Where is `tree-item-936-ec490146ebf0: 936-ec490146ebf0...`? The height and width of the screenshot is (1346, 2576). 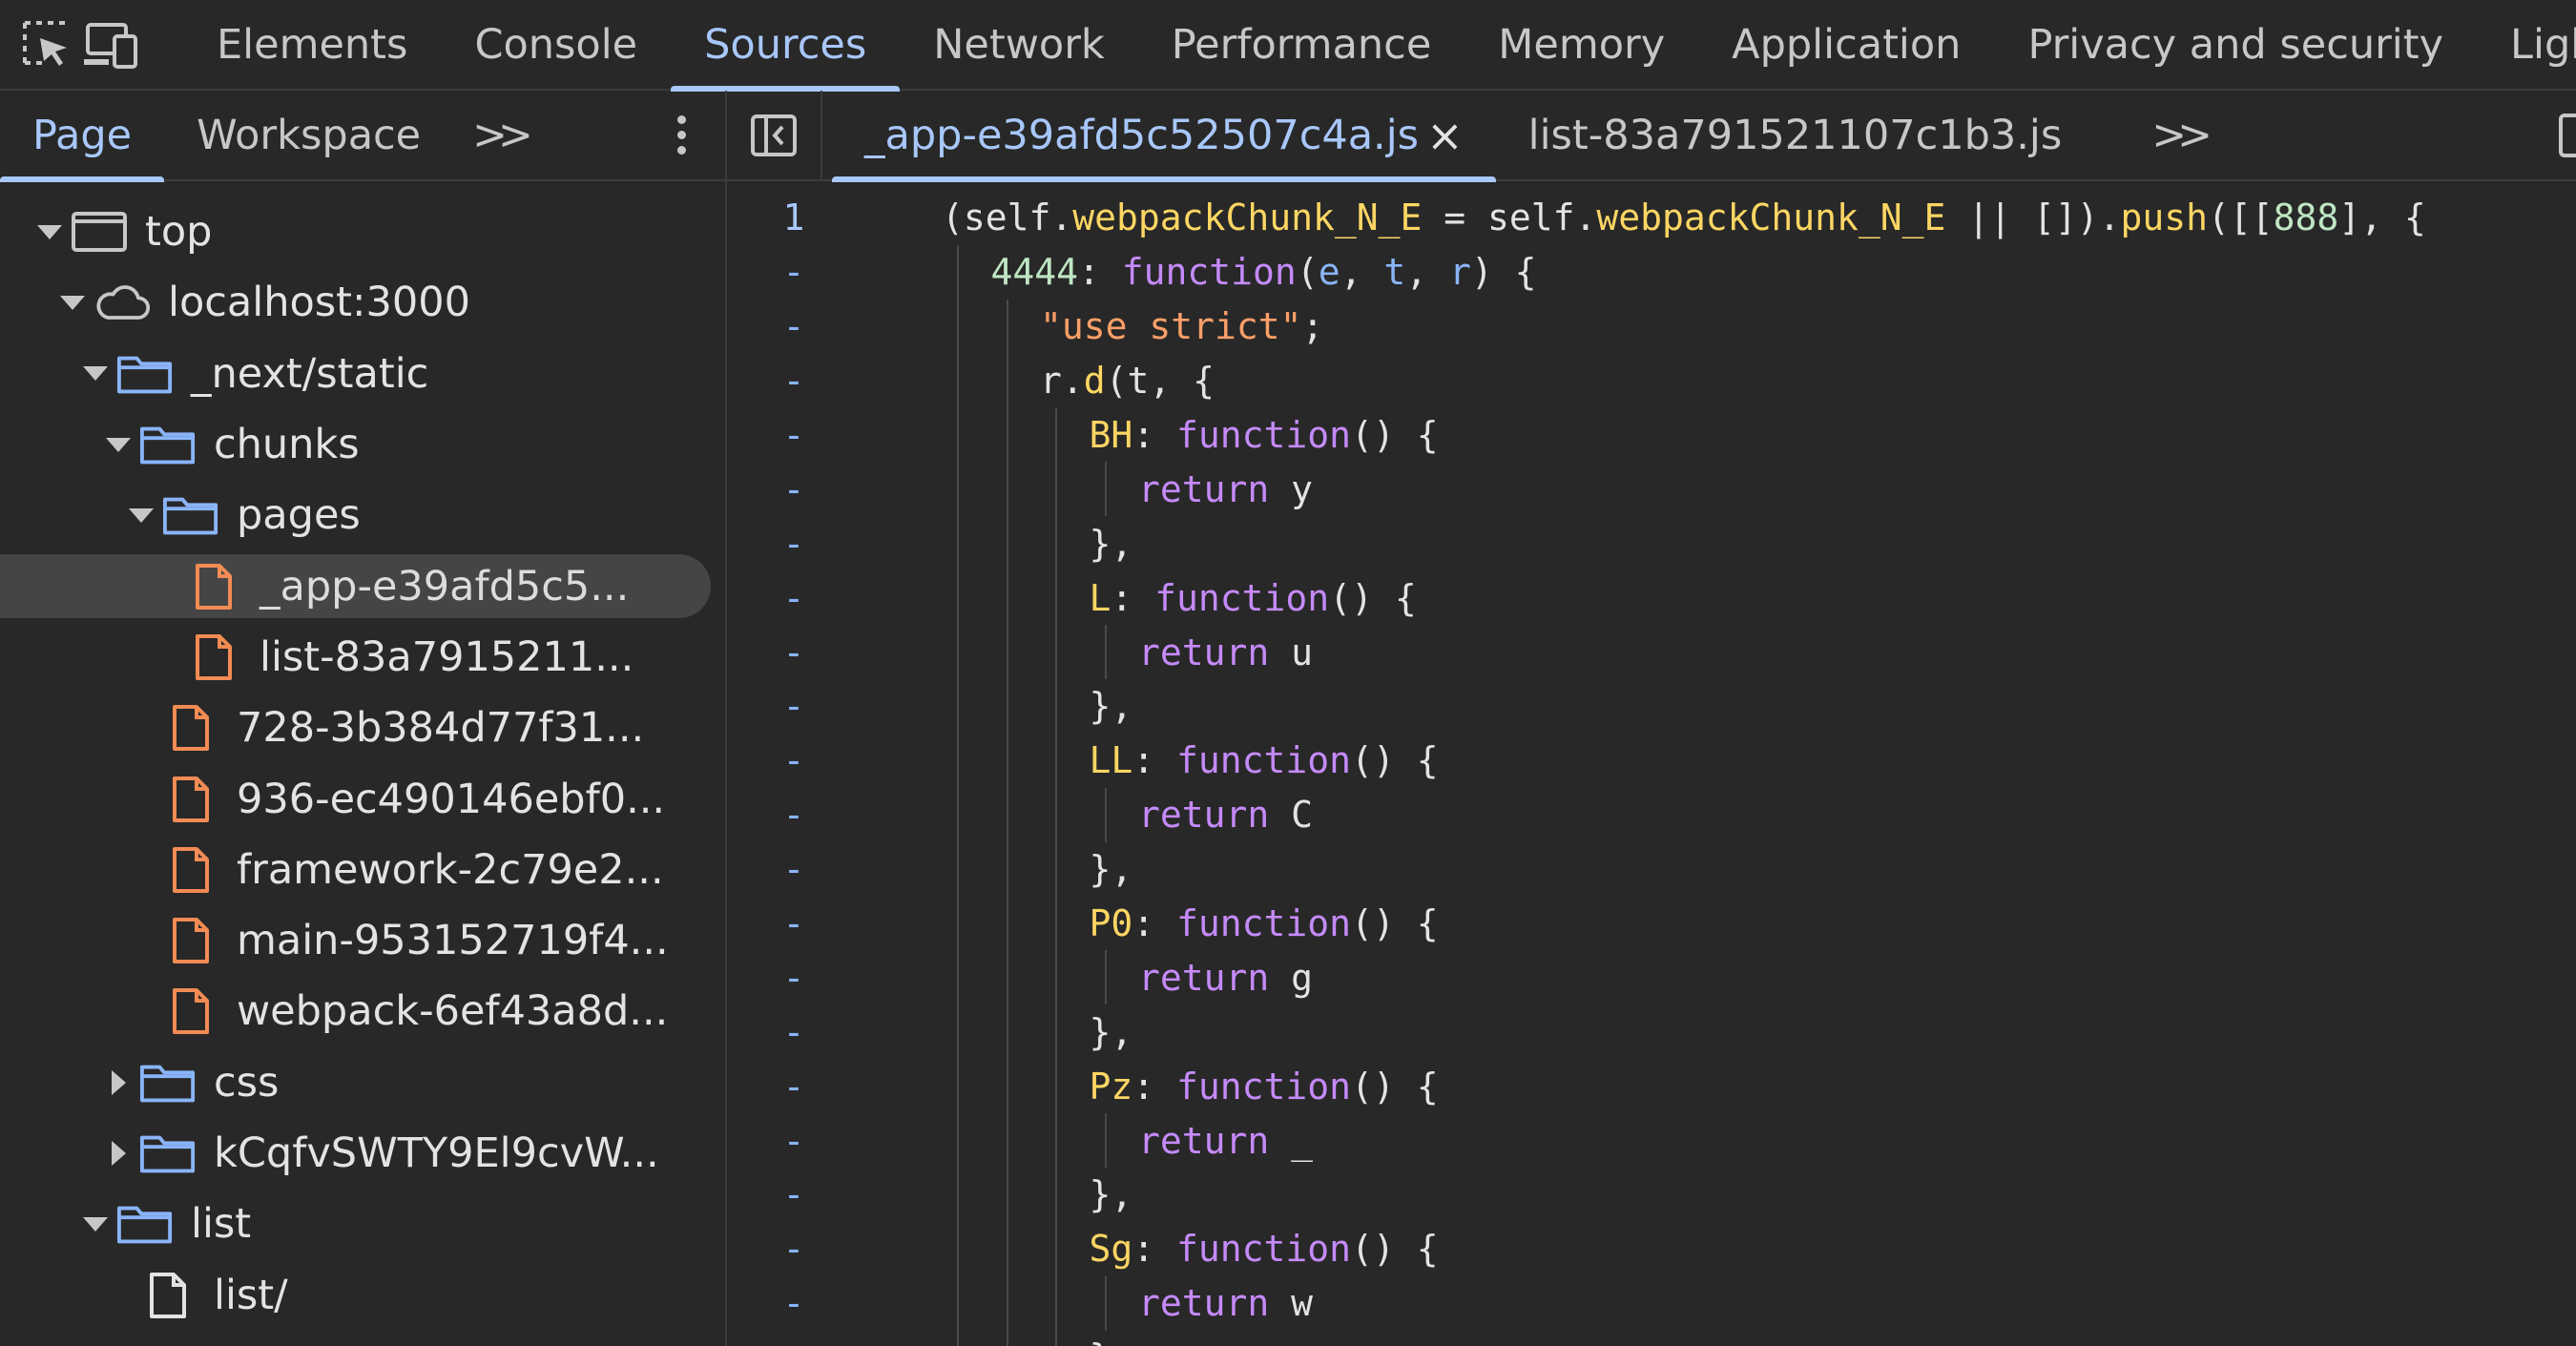 tree-item-936-ec490146ebf0: 936-ec490146ebf0... is located at coordinates (362, 798).